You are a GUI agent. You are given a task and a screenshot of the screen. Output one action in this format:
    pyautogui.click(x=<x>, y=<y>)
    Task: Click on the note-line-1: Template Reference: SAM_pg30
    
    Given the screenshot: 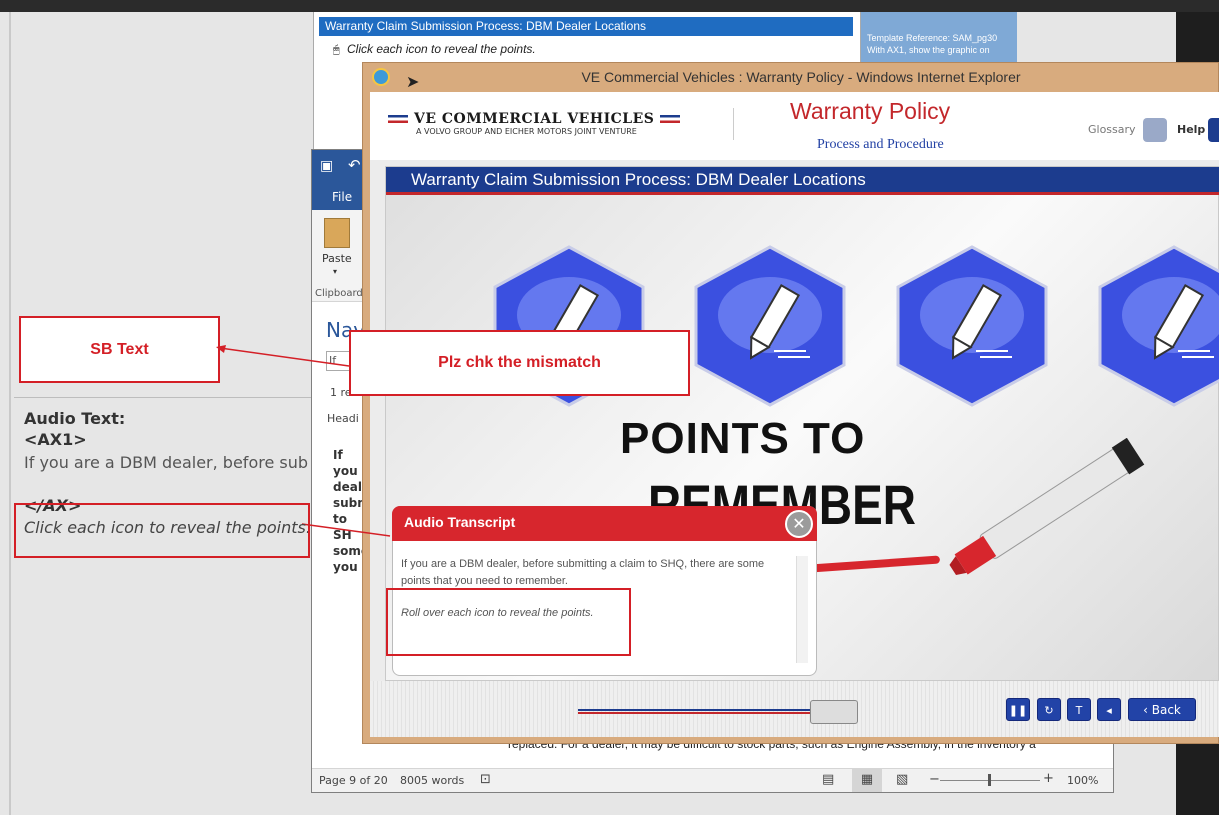 What is the action you would take?
    pyautogui.click(x=932, y=38)
    